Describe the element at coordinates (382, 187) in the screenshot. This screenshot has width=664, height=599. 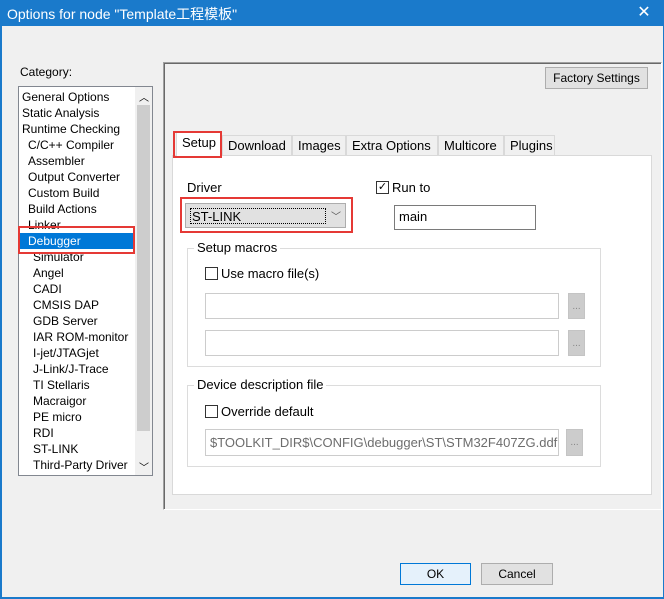
I see `run-to-checkbox: ✓` at that location.